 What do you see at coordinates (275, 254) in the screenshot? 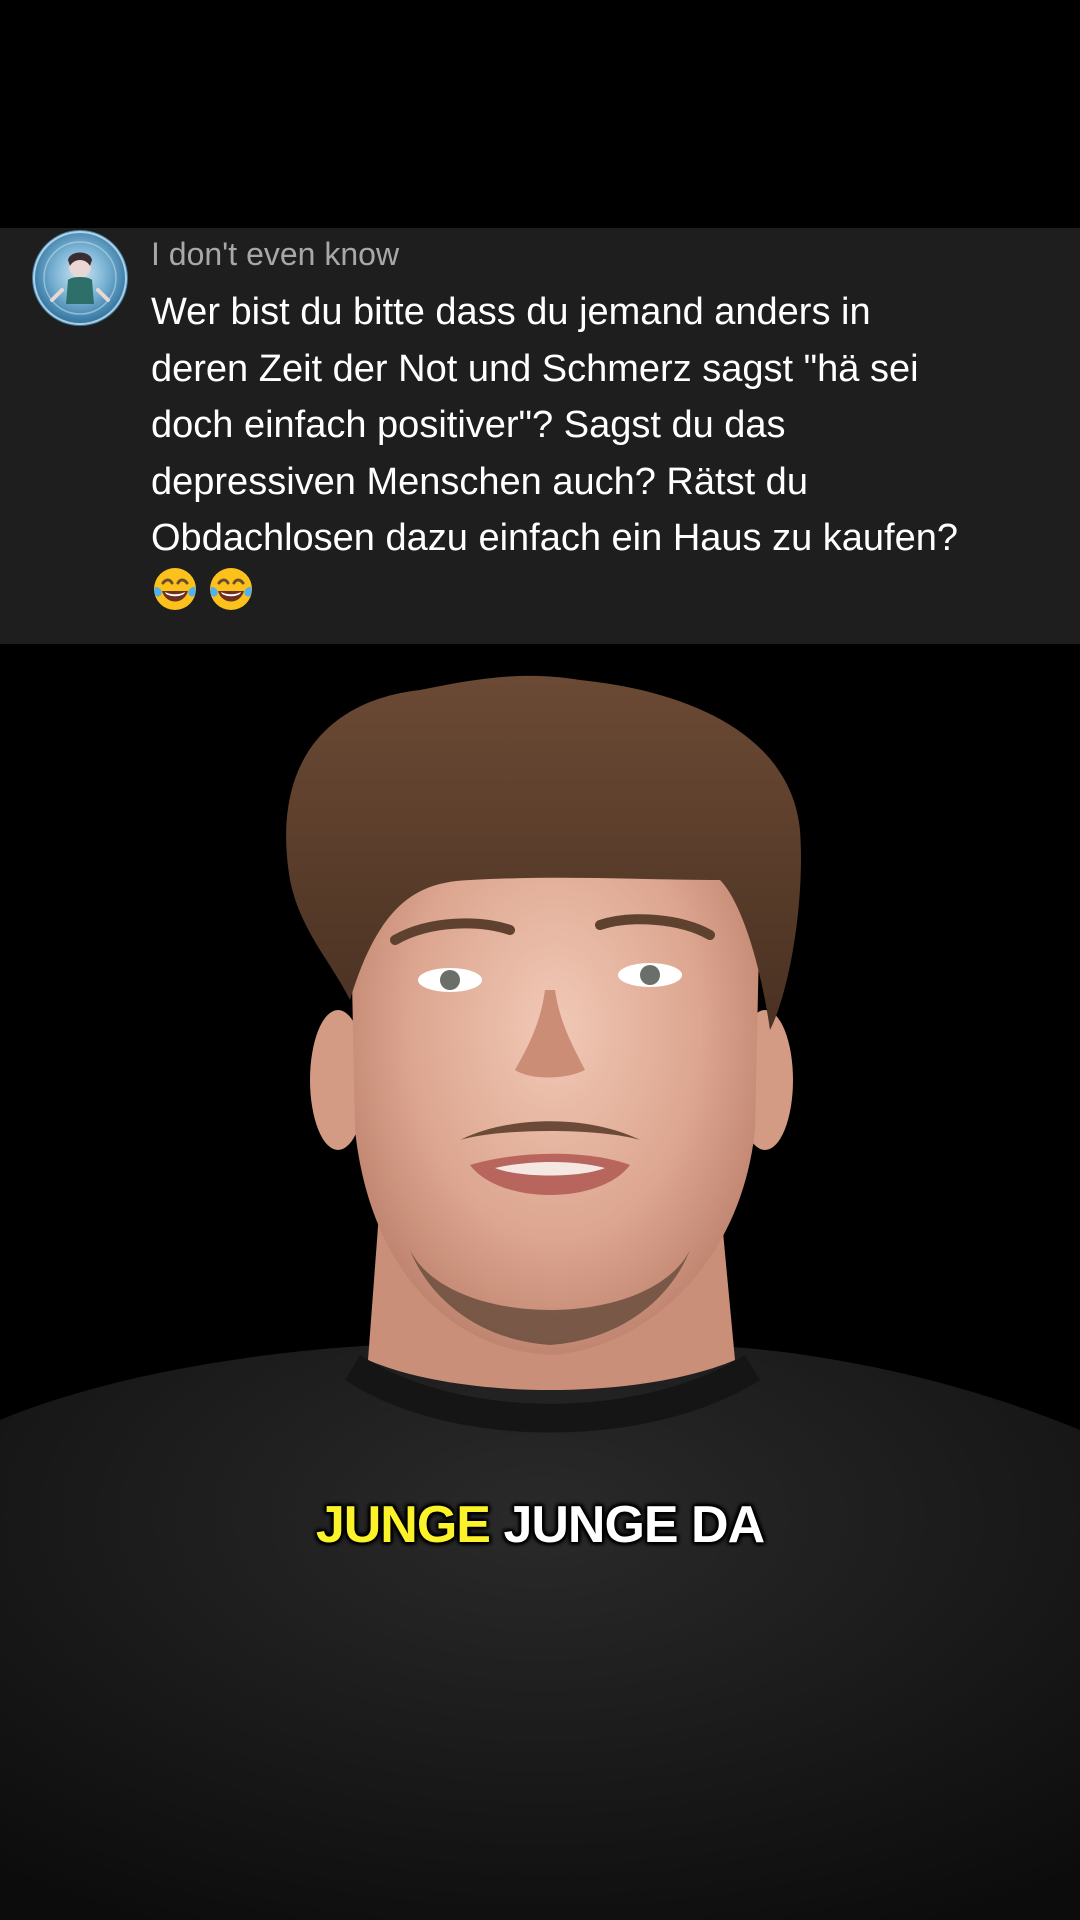
I see `comment-username: I don't even know` at bounding box center [275, 254].